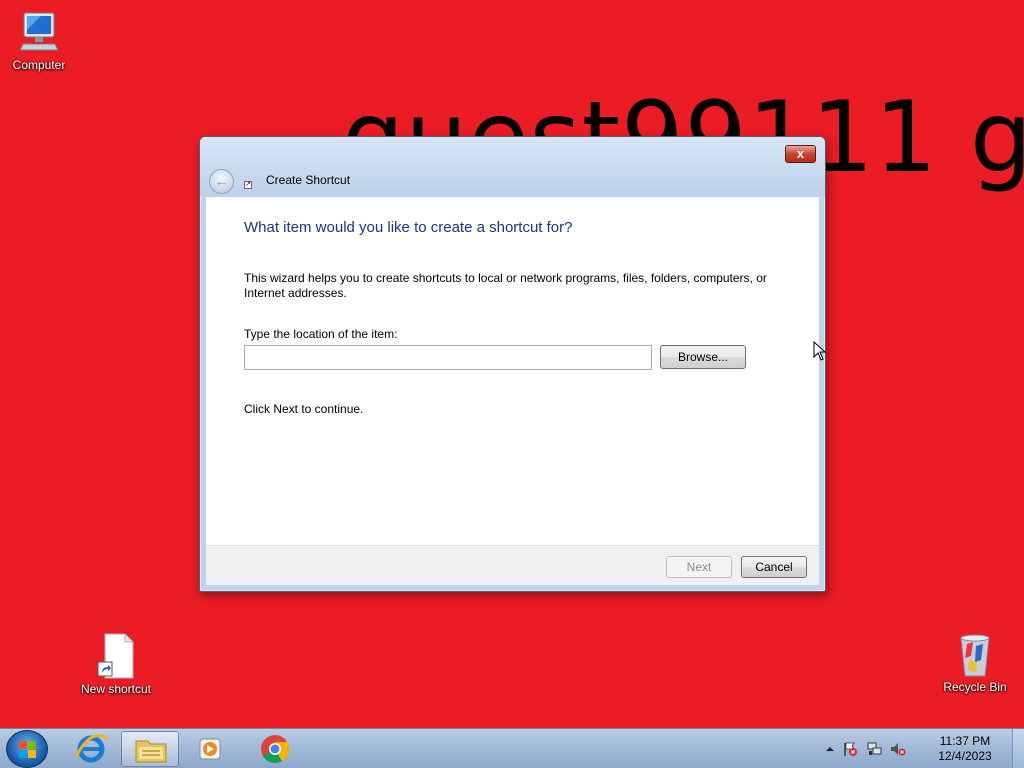 This screenshot has width=1024, height=768. Describe the element at coordinates (151, 751) in the screenshot. I see `folder-icon` at that location.